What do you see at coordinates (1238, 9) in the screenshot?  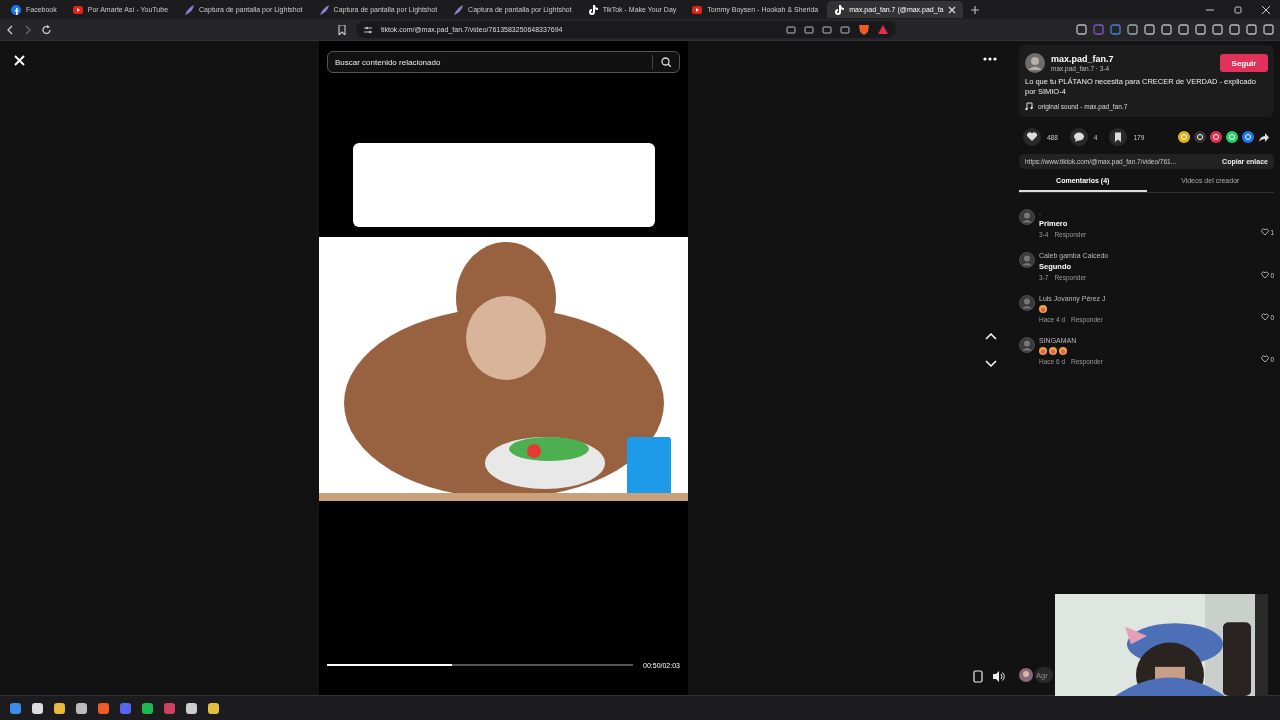 I see `restore-icon` at bounding box center [1238, 9].